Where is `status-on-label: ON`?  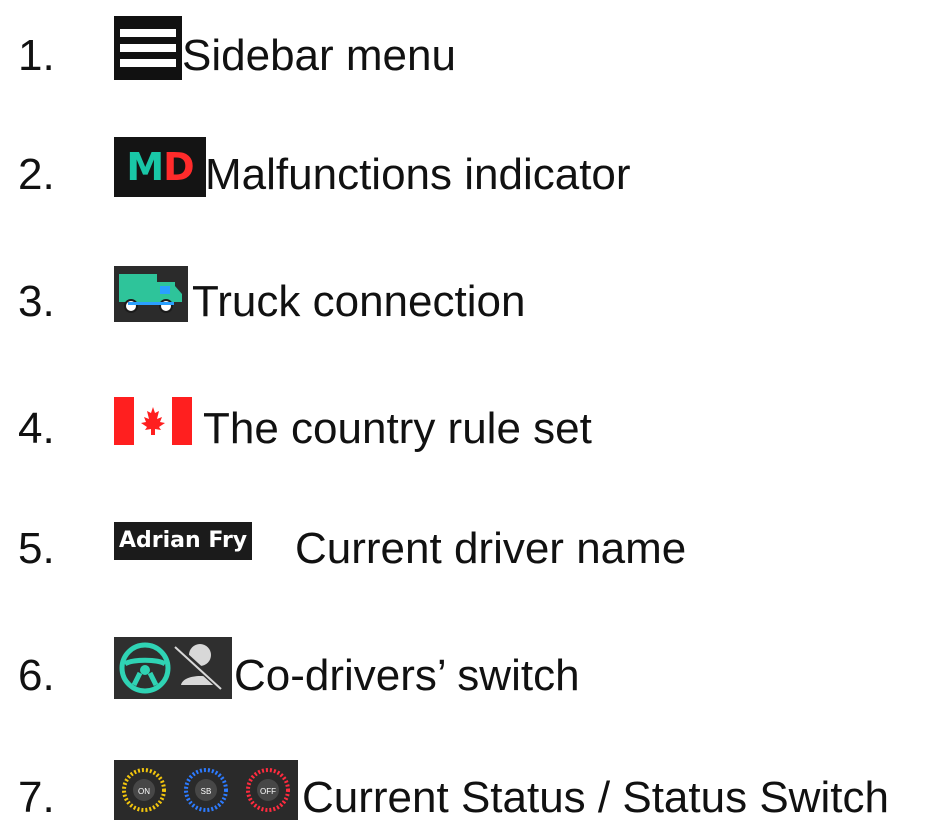 status-on-label: ON is located at coordinates (144, 791).